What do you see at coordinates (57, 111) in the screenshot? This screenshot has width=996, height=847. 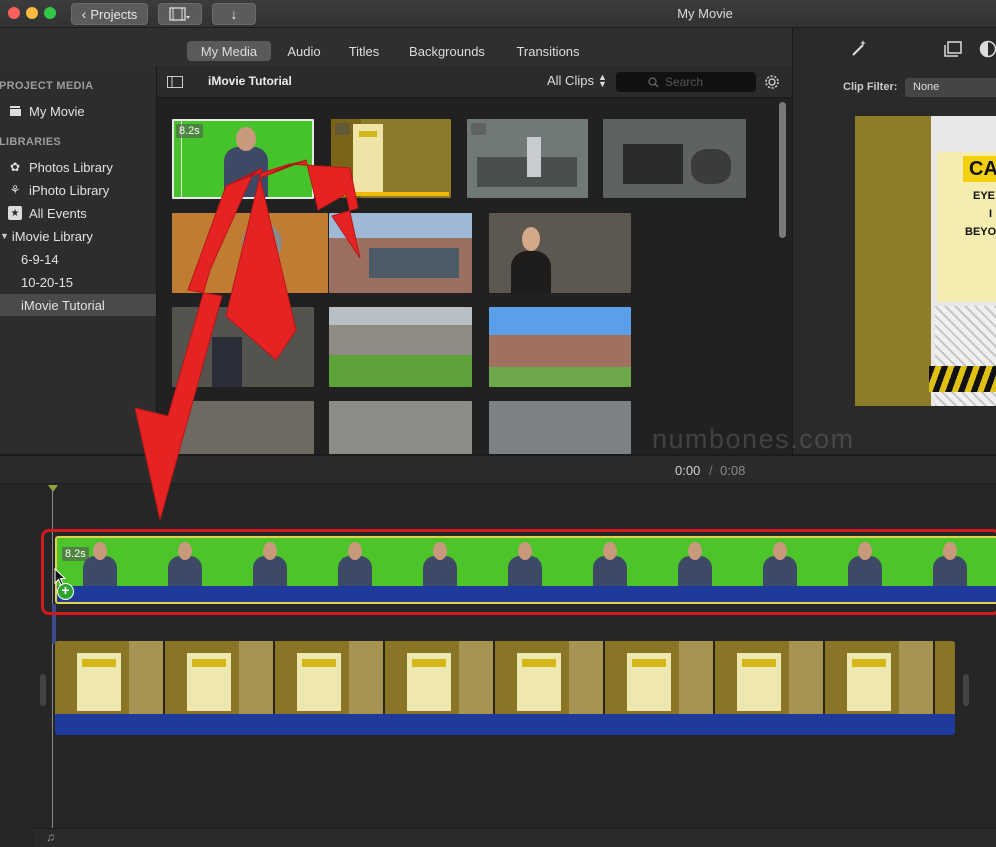 I see `sidebar-item-label: My Movie` at bounding box center [57, 111].